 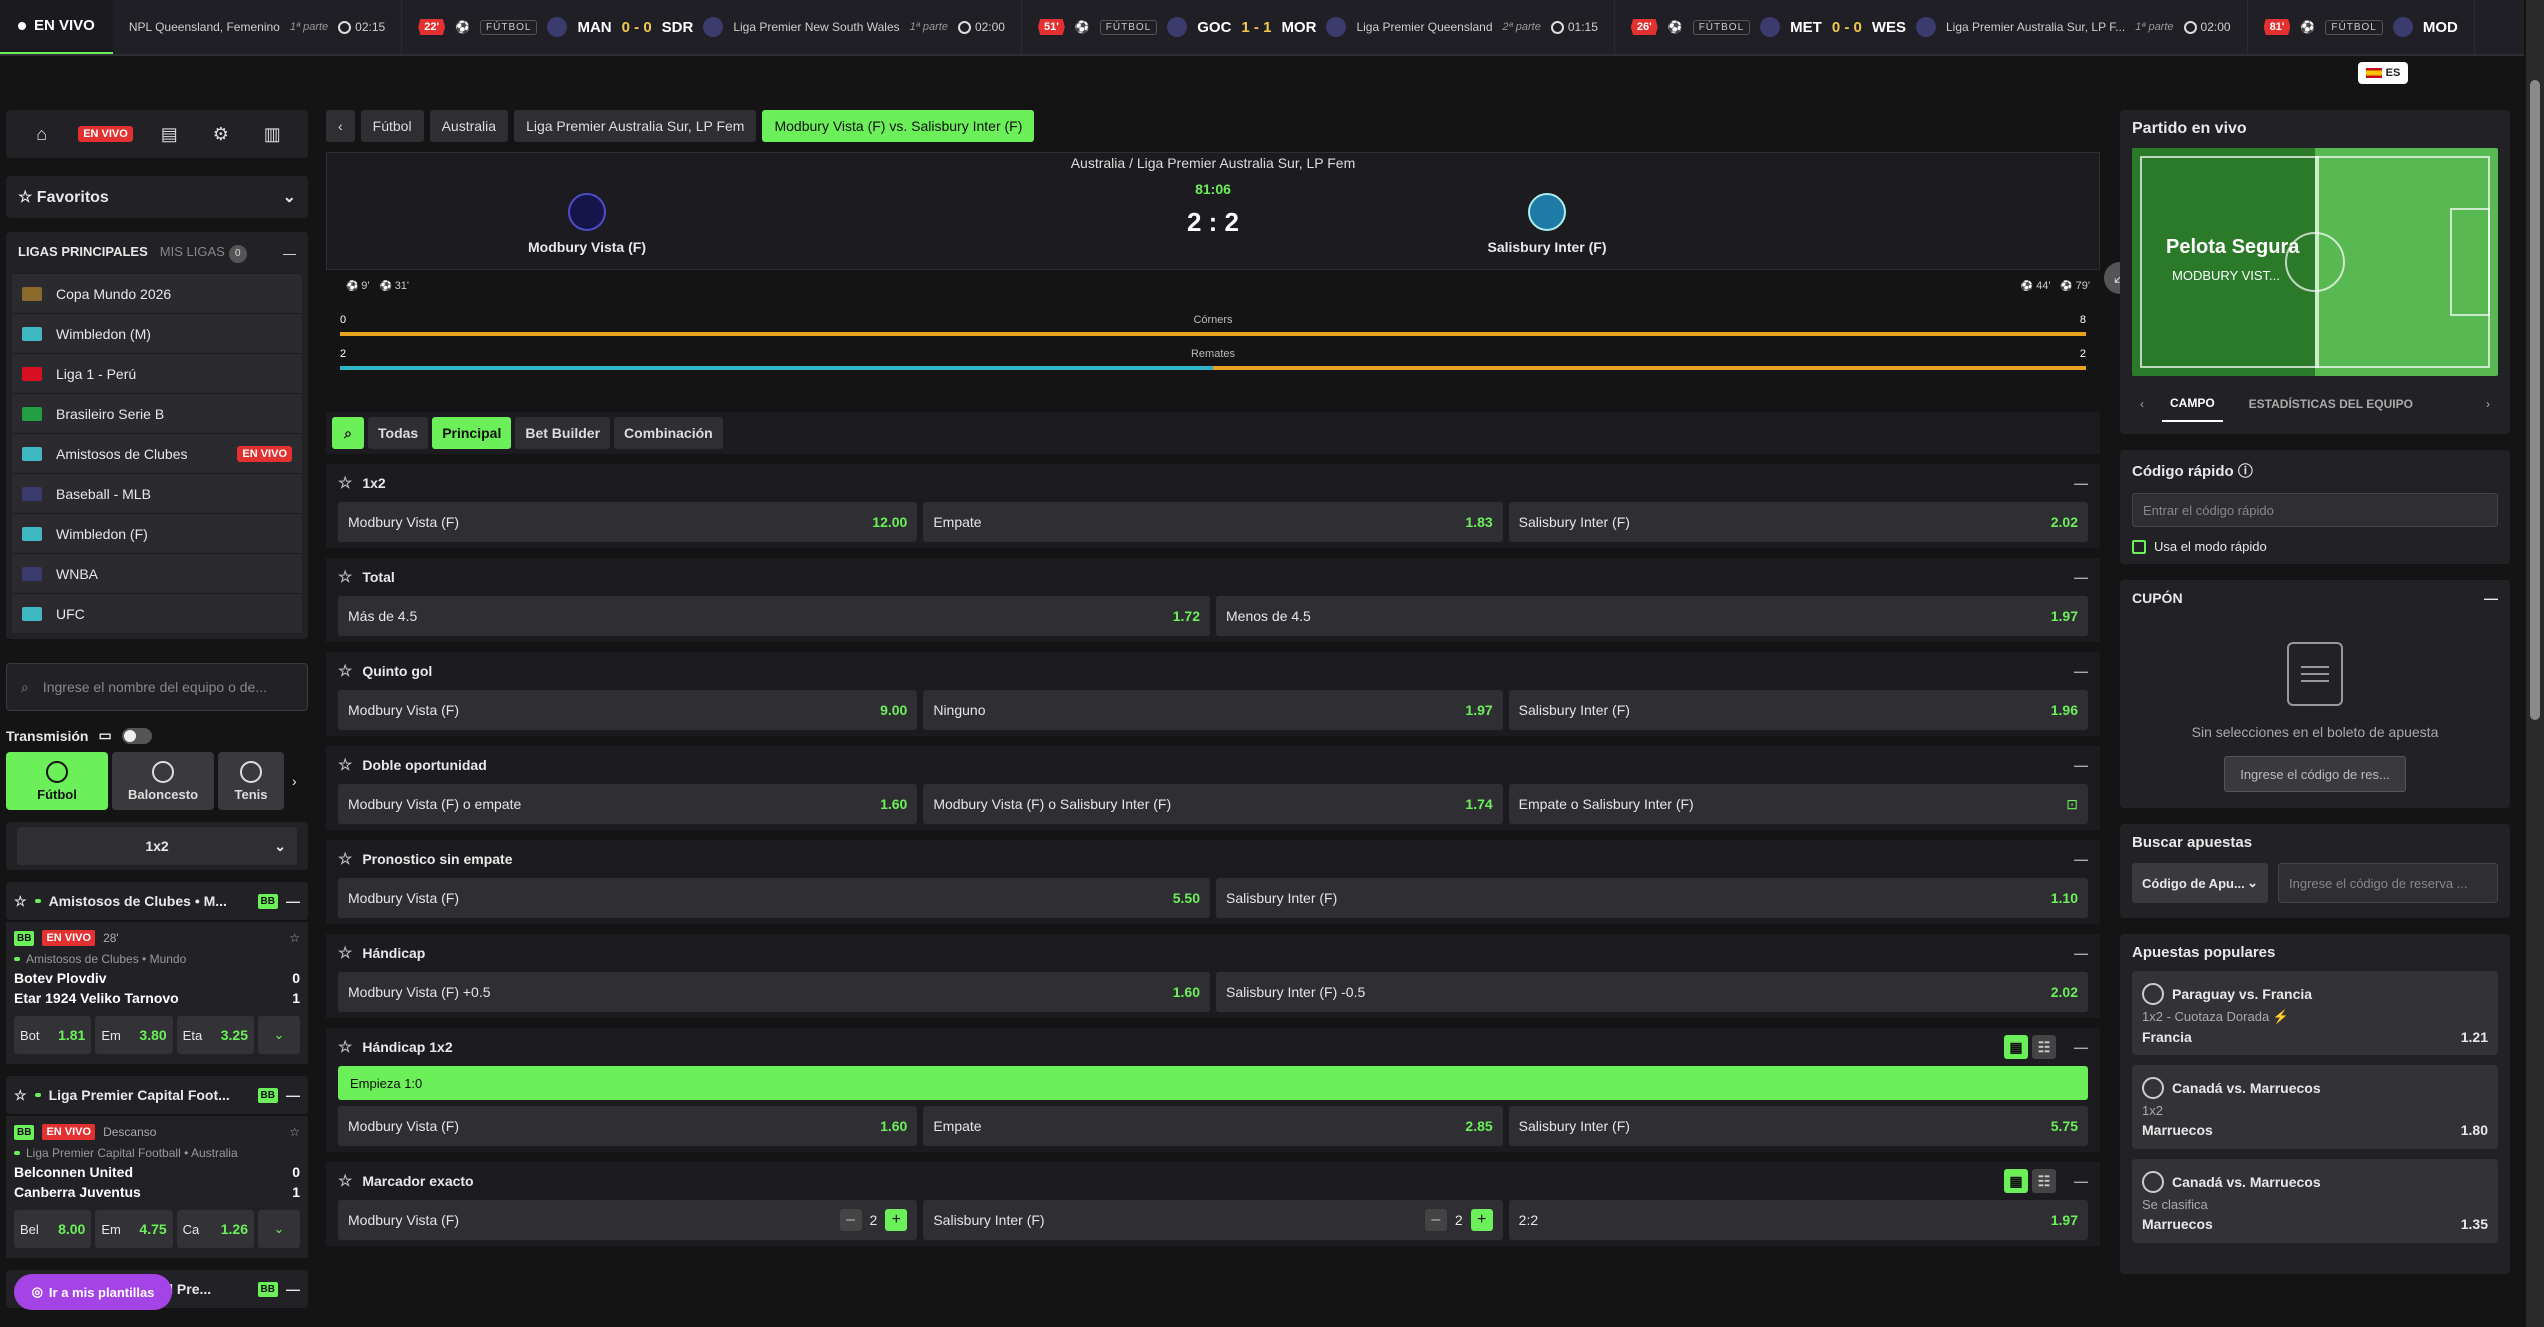 What do you see at coordinates (2139, 546) in the screenshot?
I see `quick-mode-checkbox` at bounding box center [2139, 546].